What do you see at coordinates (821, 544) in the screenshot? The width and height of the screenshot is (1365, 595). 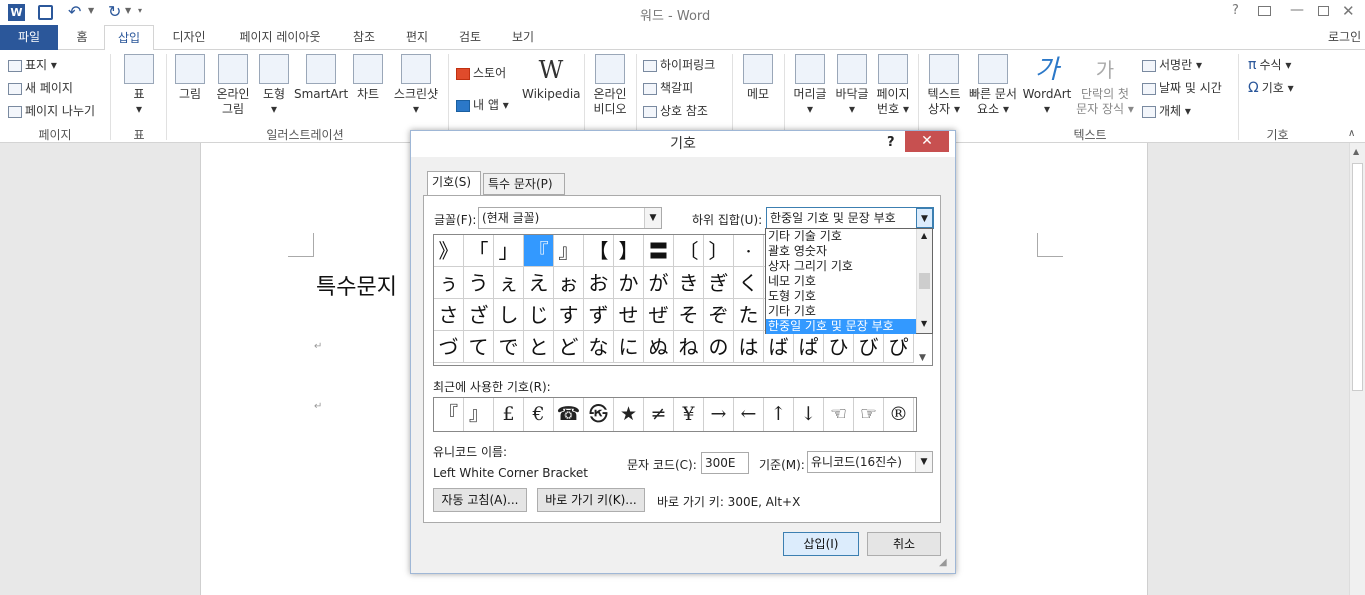 I see `insert-button: 삽입(I)` at bounding box center [821, 544].